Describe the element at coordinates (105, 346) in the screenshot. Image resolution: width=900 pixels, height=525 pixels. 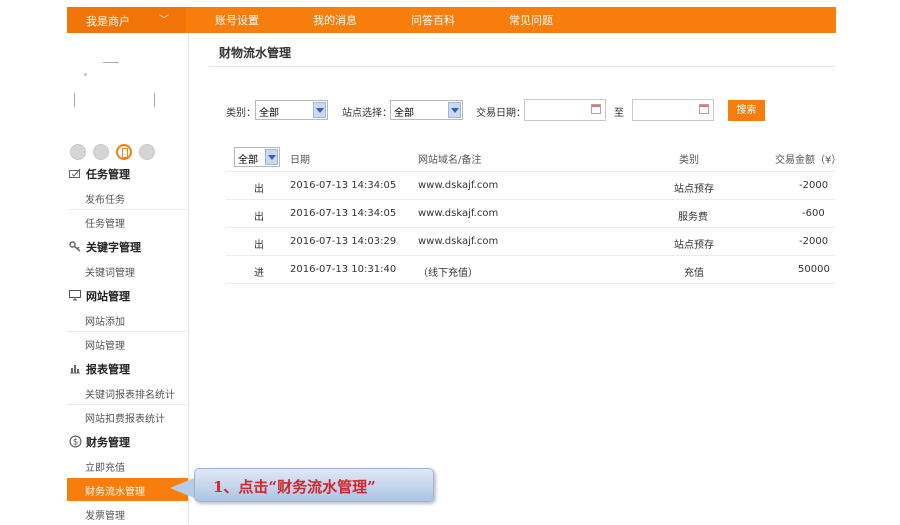
I see `sidebar-item-label: 网站管理` at that location.